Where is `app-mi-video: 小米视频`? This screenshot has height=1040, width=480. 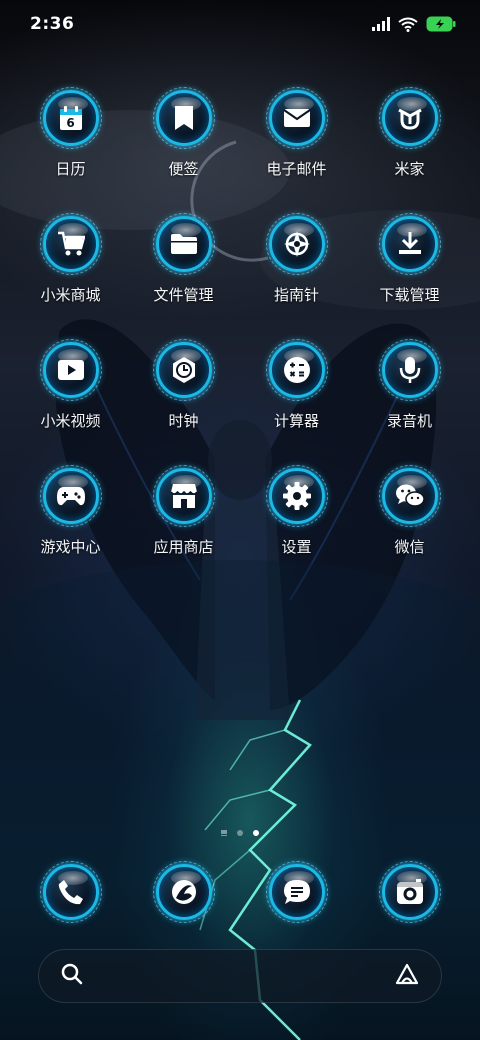
app-mi-video: 小米视频 is located at coordinates (70, 393).